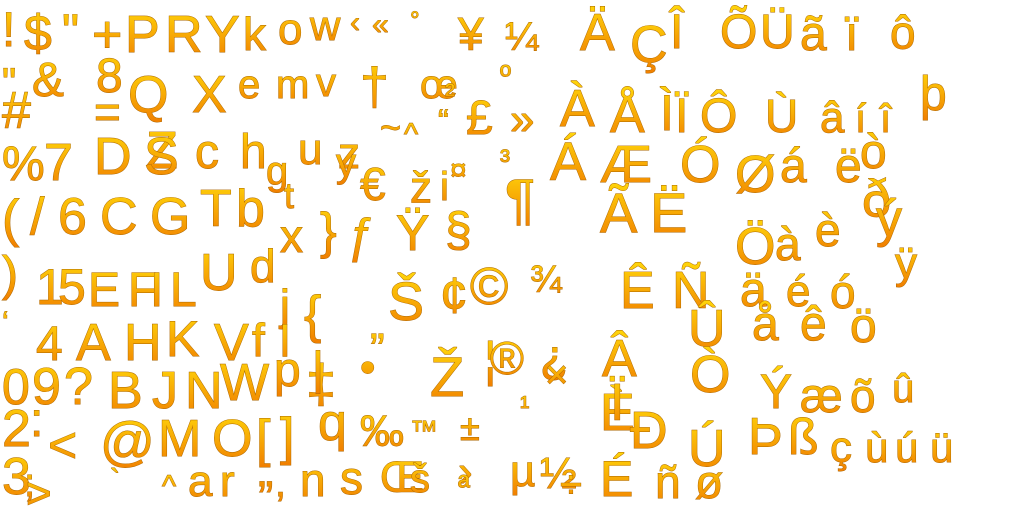 The height and width of the screenshot is (512, 1024). I want to click on glyph: Y, so click(222, 35).